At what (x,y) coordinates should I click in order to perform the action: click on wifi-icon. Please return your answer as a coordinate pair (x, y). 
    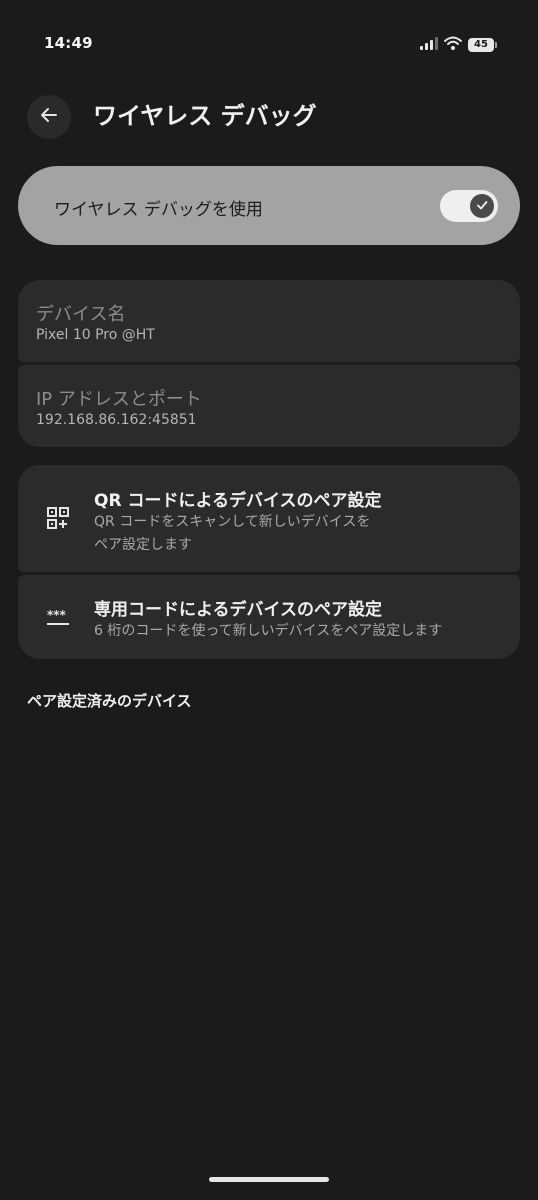
    Looking at the image, I should click on (453, 44).